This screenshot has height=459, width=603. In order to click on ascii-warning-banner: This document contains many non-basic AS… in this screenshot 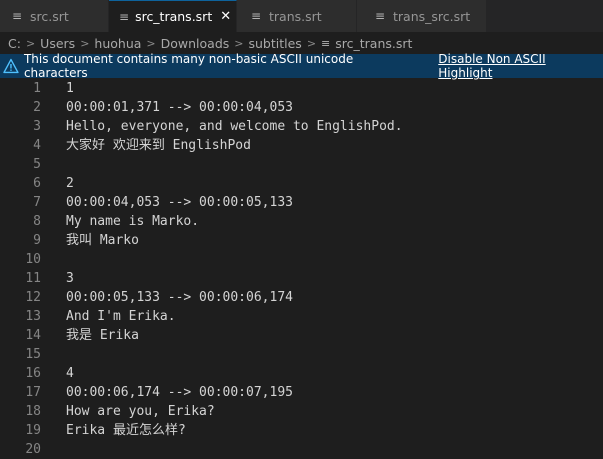, I will do `click(301, 66)`.